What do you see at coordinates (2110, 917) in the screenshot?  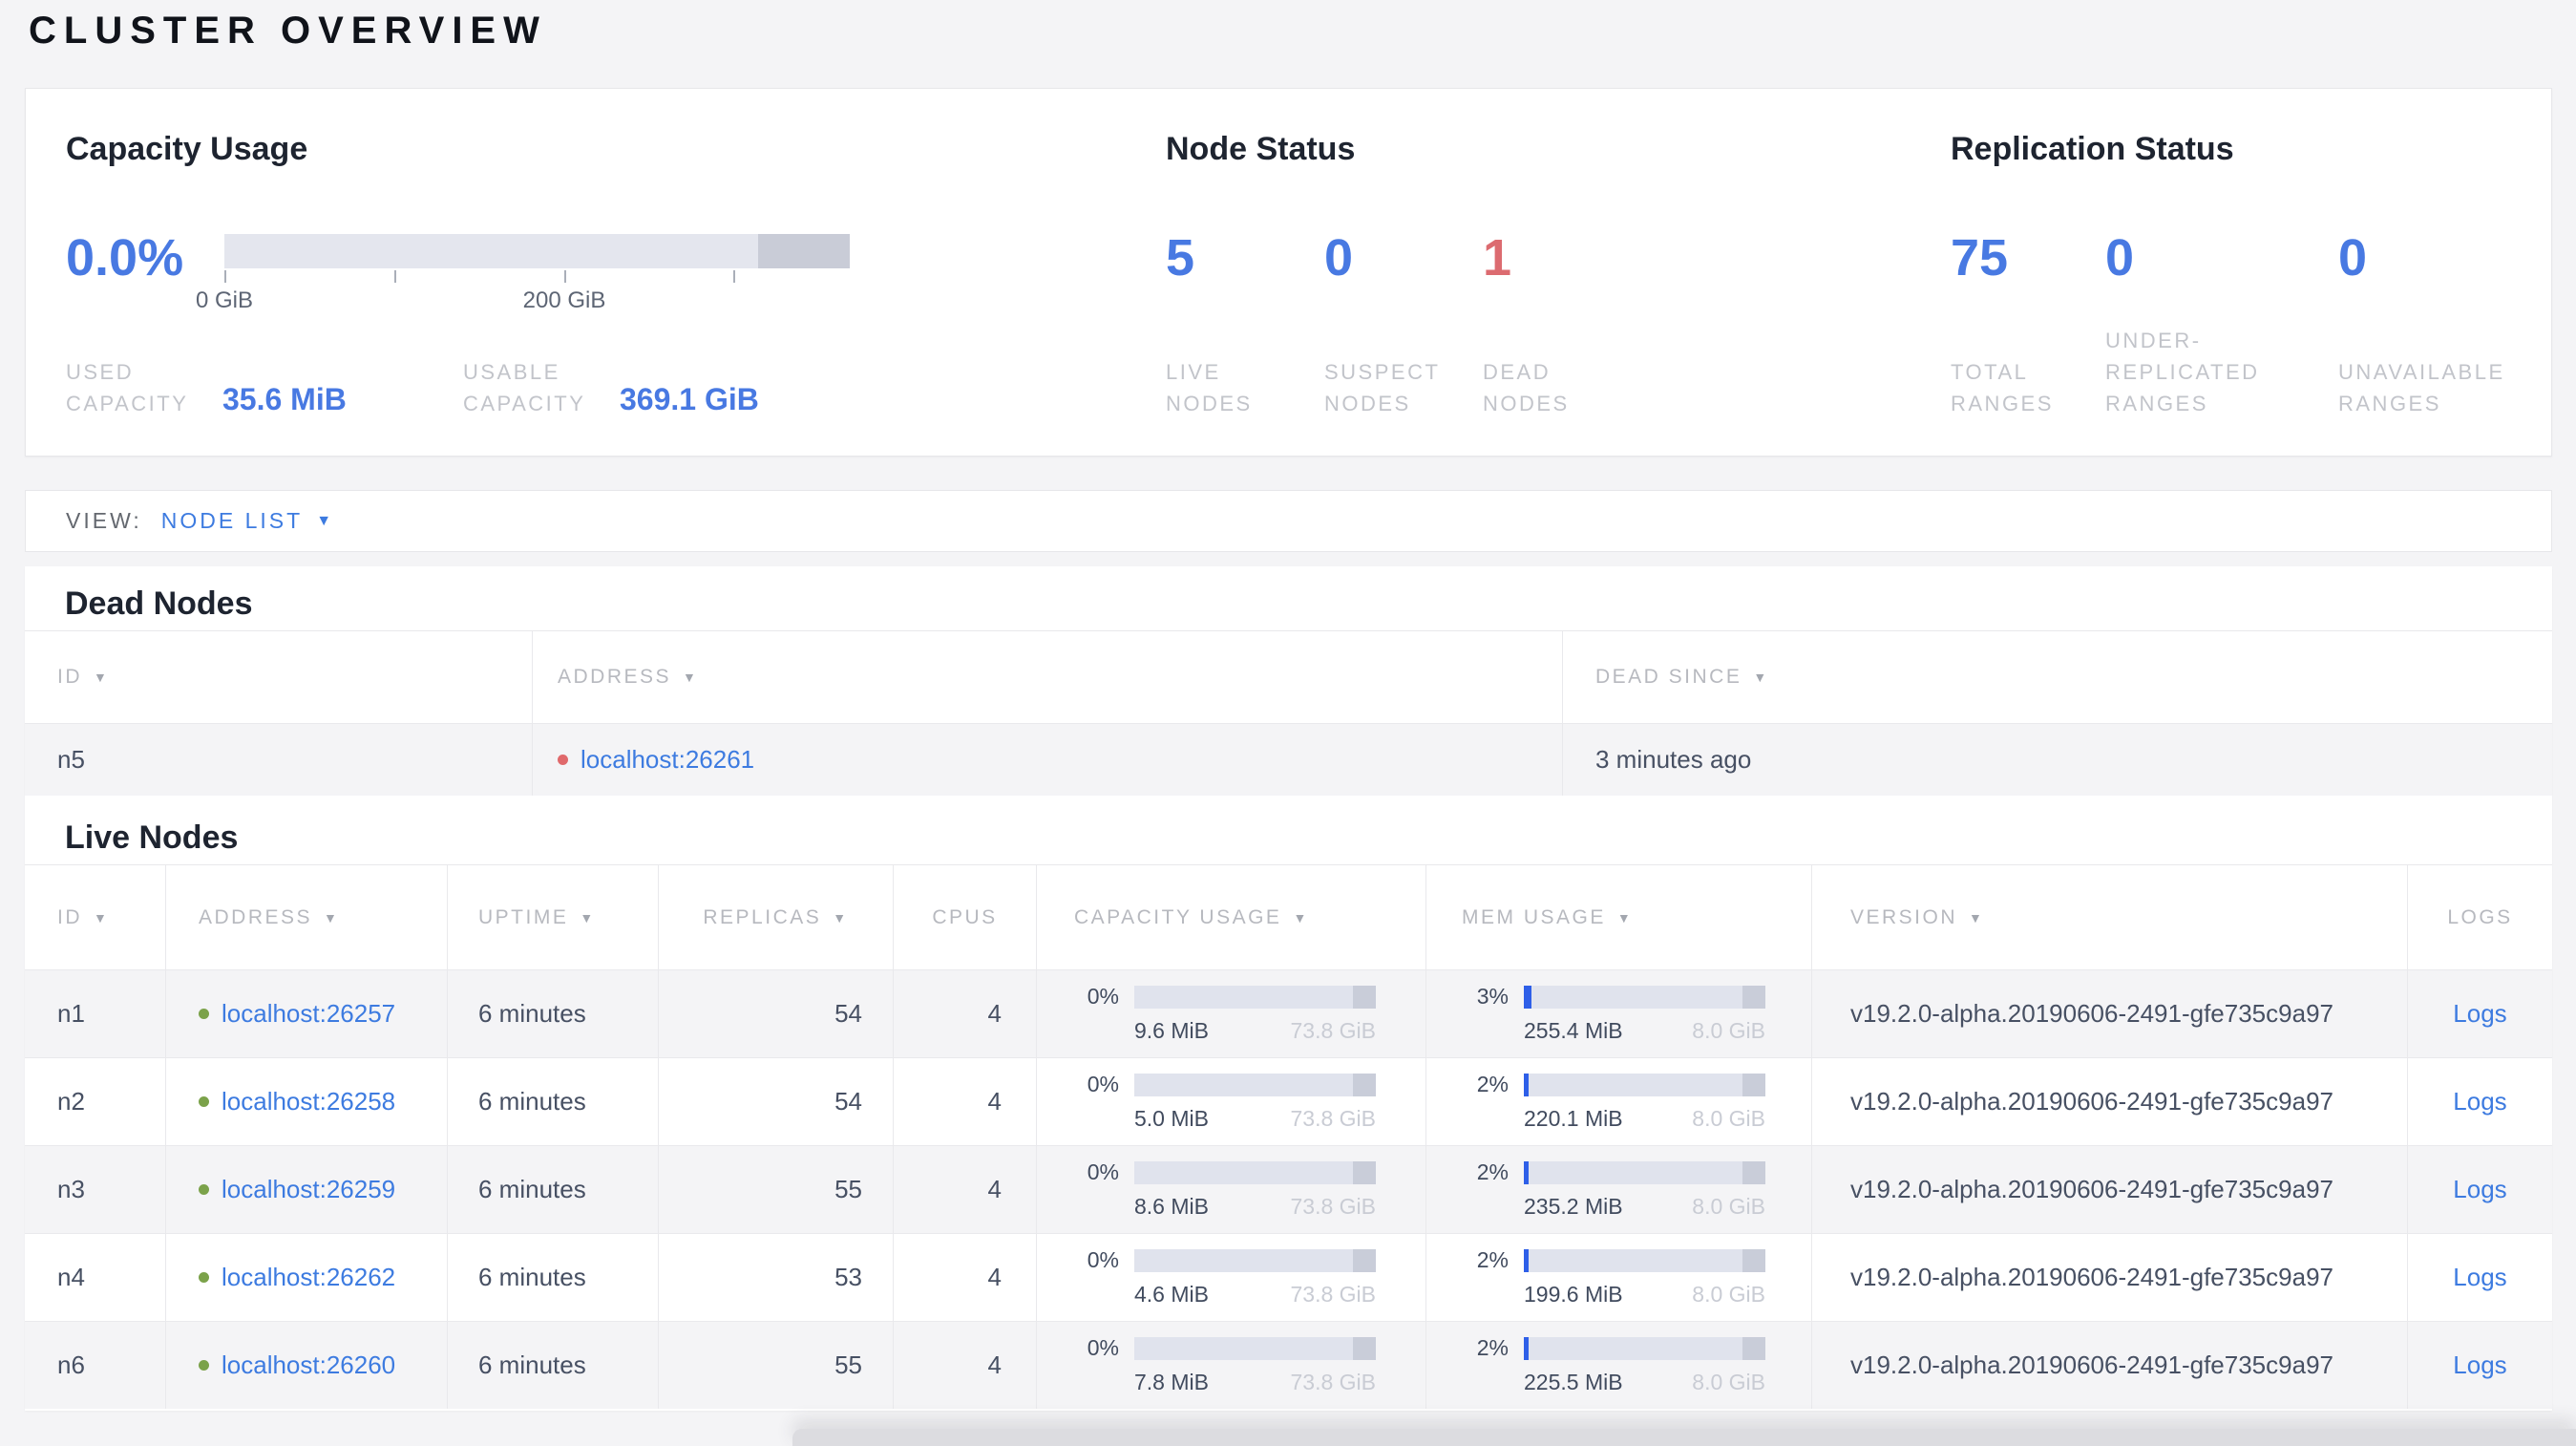 I see `column-header-version: VERSION ▼` at bounding box center [2110, 917].